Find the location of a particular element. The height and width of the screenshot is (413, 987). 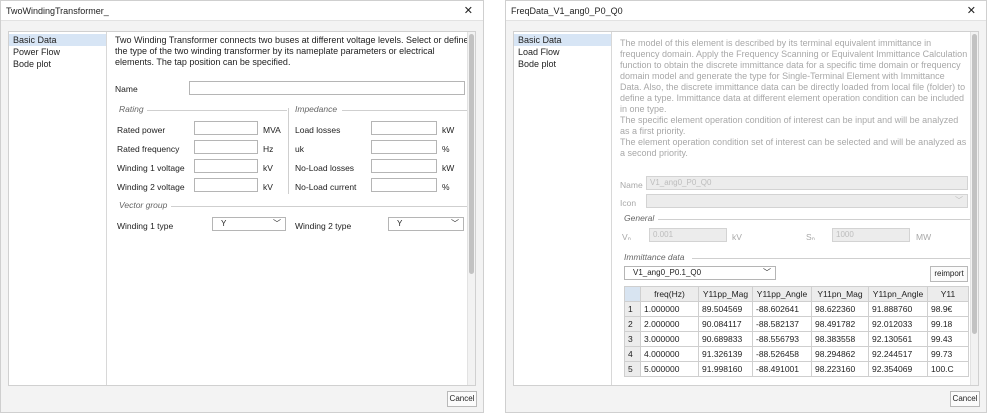

sidebar-item-power-flow: Power Flow is located at coordinates (57, 52).